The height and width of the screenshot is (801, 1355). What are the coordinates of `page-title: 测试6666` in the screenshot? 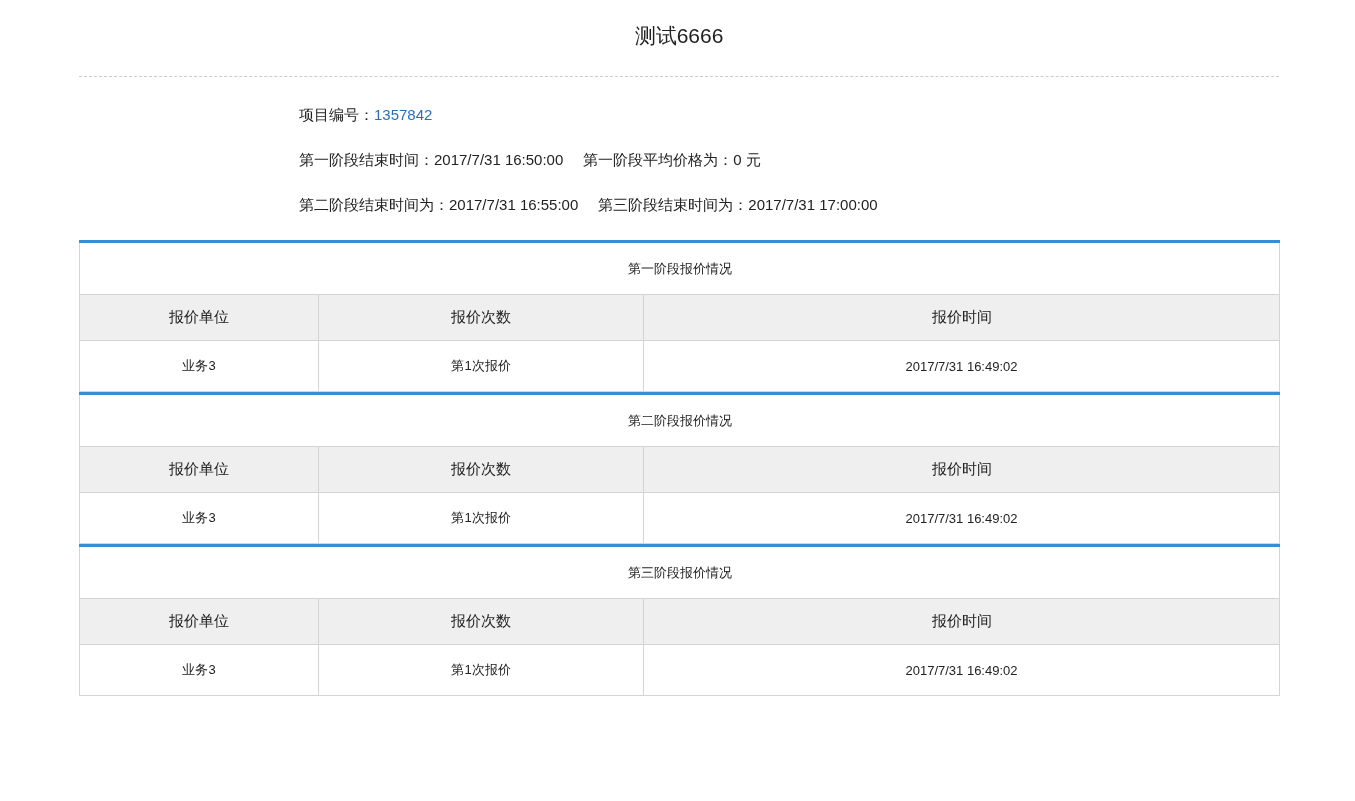 It's located at (679, 36).